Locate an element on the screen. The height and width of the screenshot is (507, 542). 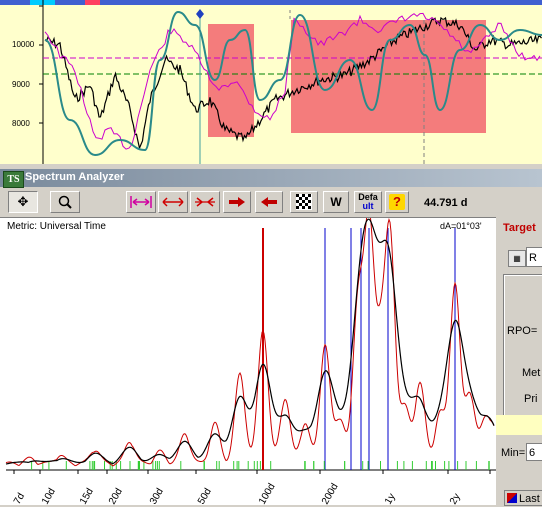
target-combo: R is located at coordinates (534, 257).